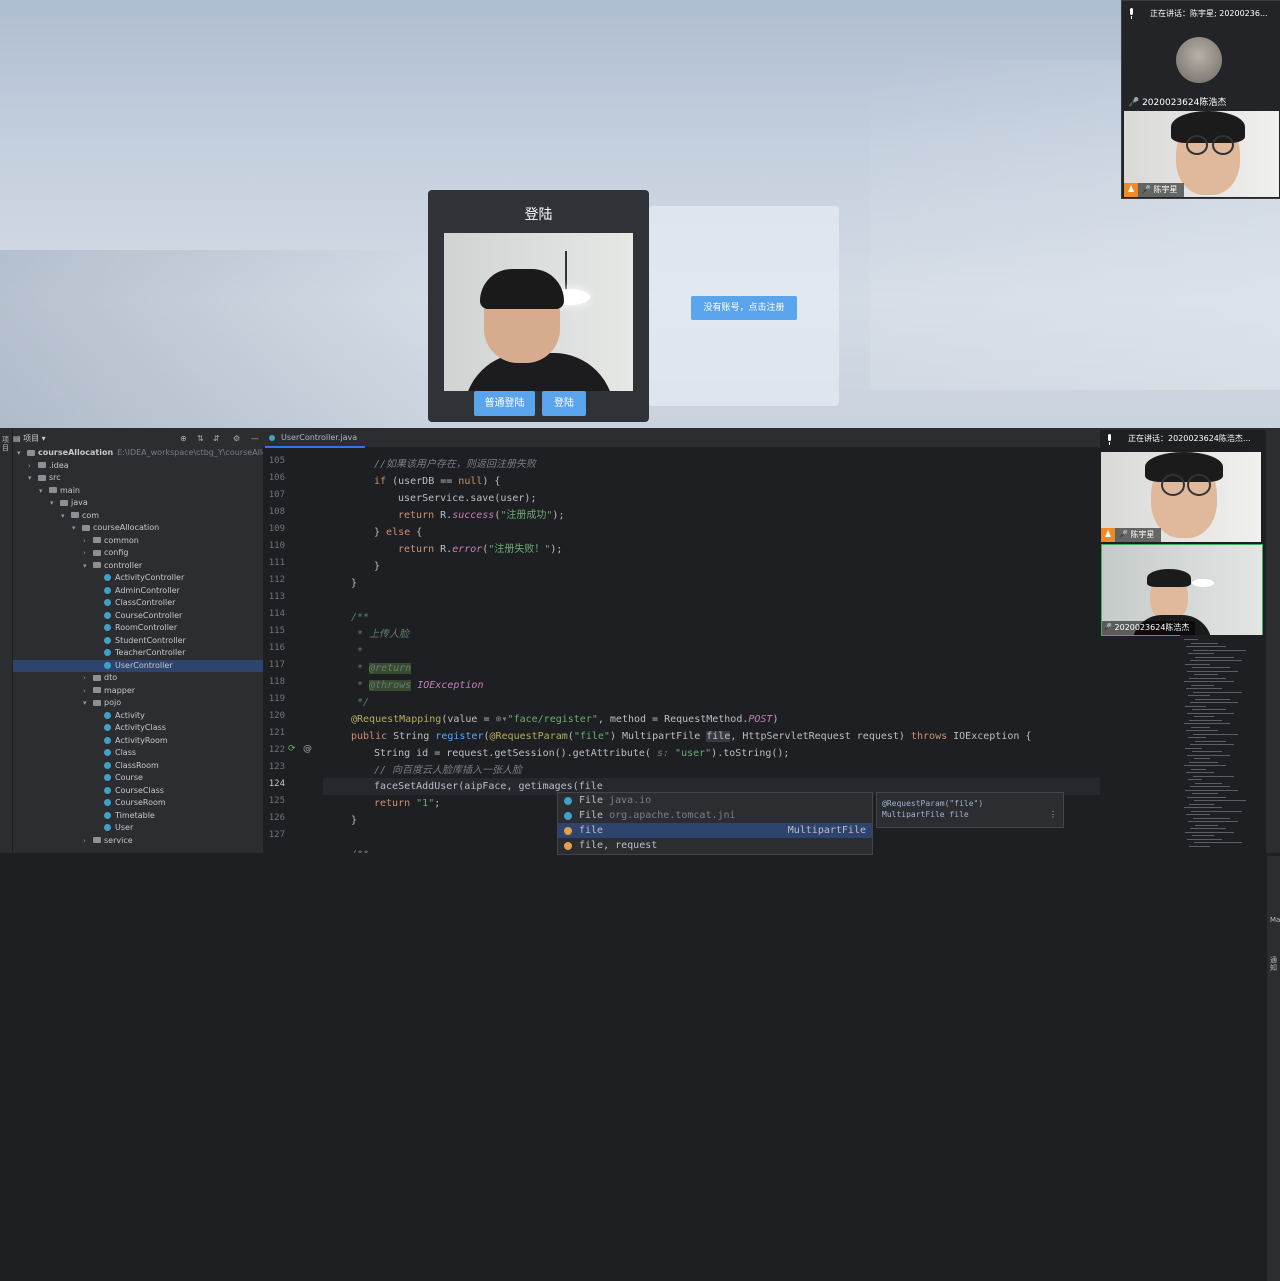  I want to click on annotation-gutter-icon: @, so click(307, 749).